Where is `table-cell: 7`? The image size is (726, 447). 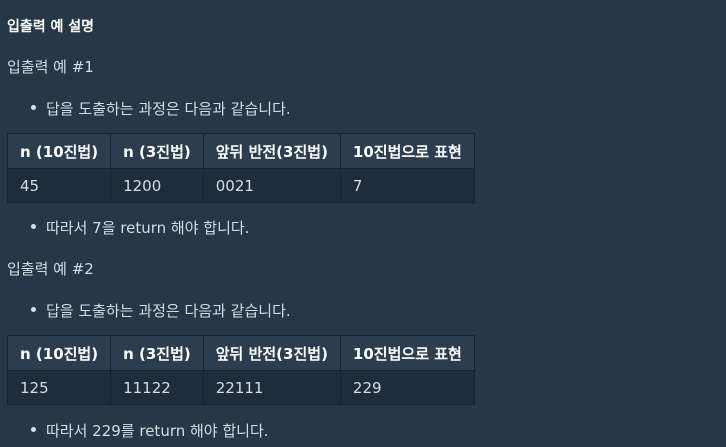
table-cell: 7 is located at coordinates (407, 185).